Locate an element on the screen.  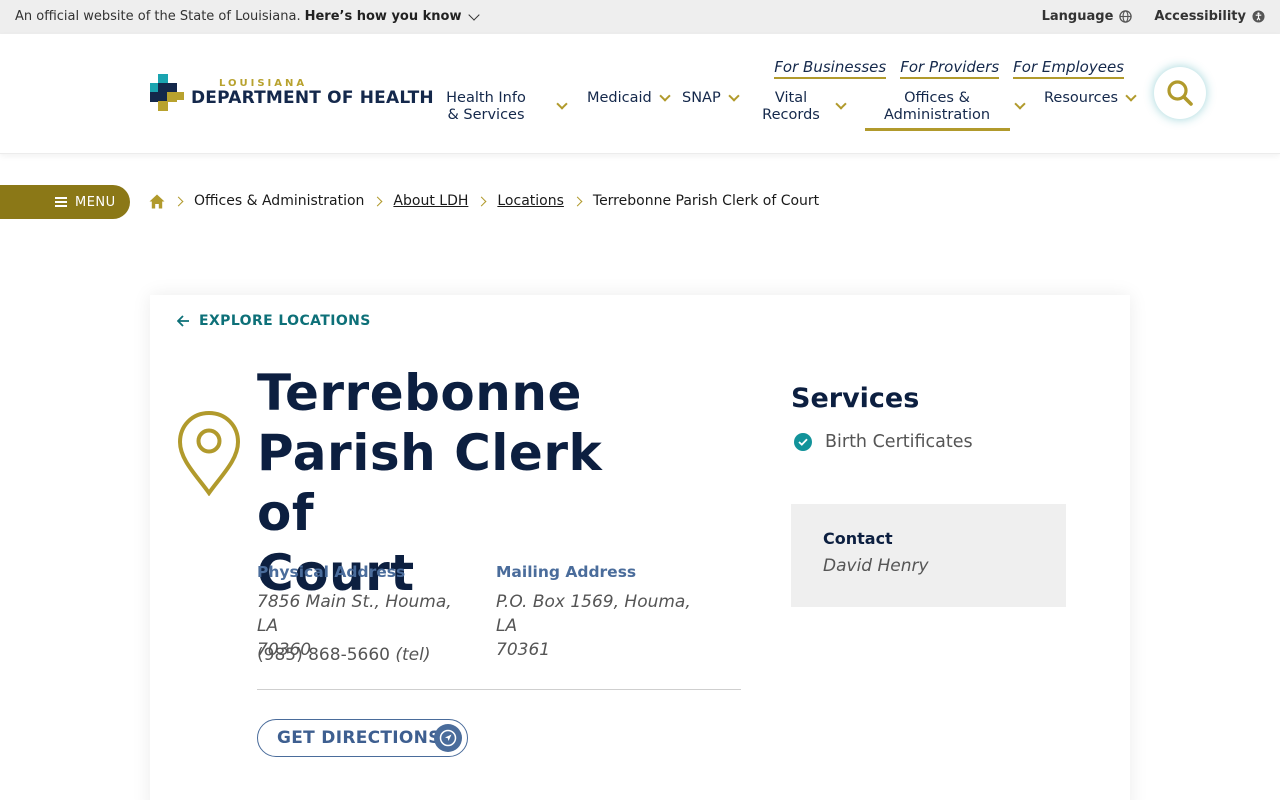
navigation-arrow-icon is located at coordinates (448, 738).